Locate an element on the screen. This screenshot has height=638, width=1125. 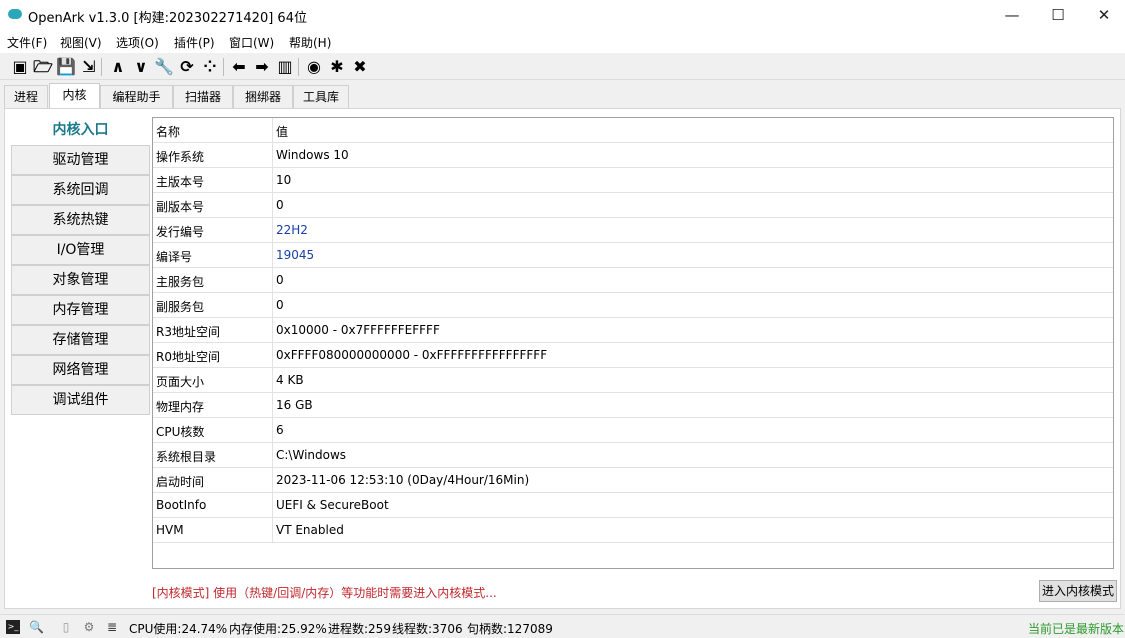
wrench-icon: 🔧 is located at coordinates (164, 67).